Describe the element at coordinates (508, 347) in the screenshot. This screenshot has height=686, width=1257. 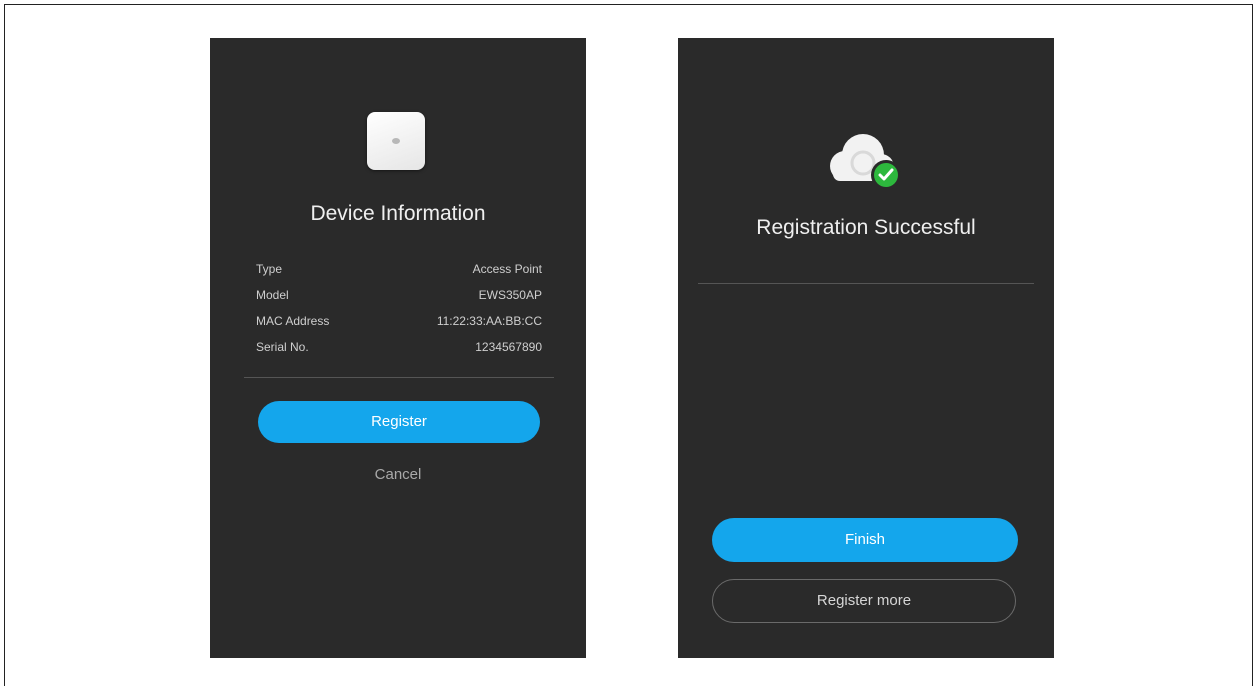
I see `info-value: 1234567890` at that location.